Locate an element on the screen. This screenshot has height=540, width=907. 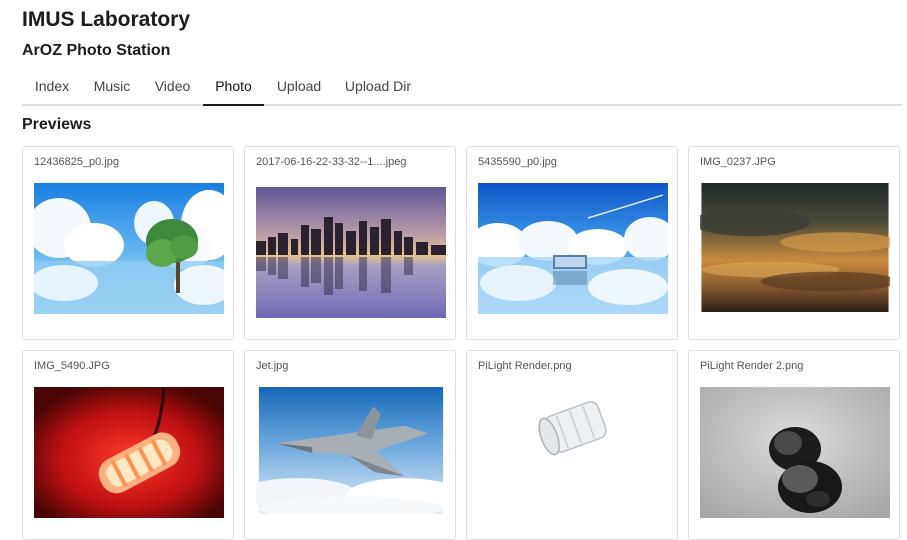
previews-heading: Previews is located at coordinates (57, 124).